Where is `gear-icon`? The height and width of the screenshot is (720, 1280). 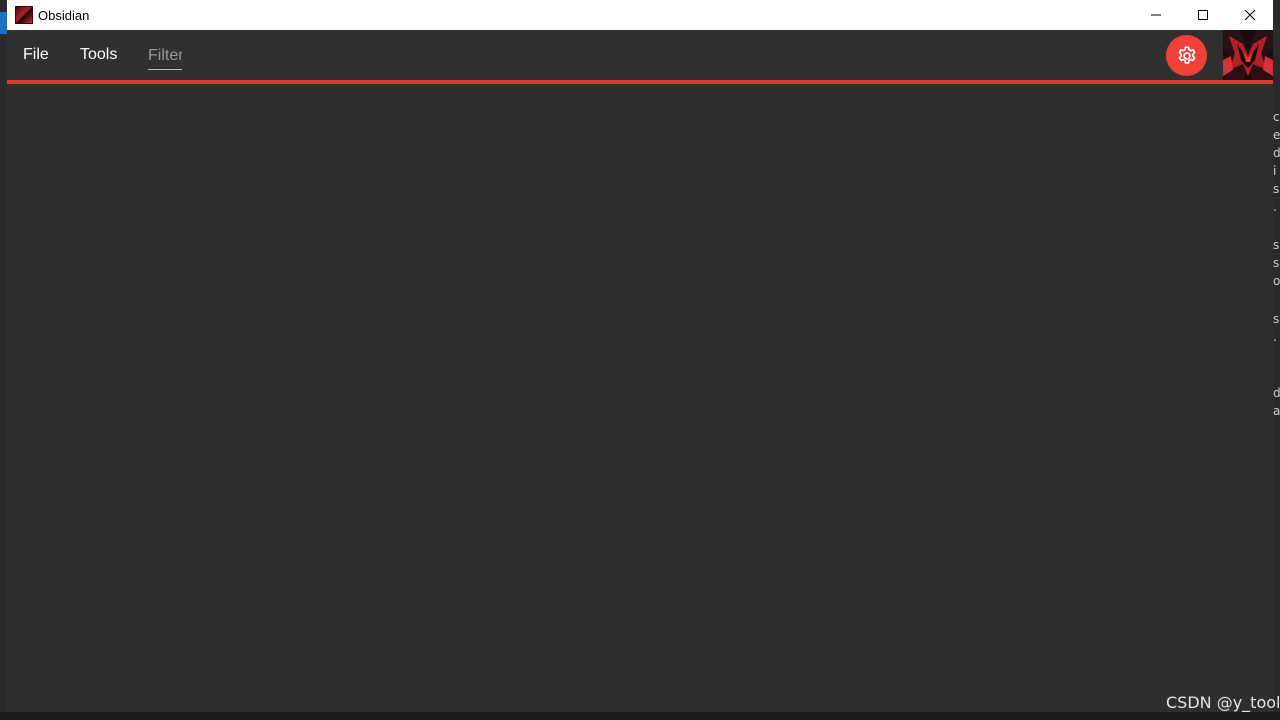
gear-icon is located at coordinates (1186, 54).